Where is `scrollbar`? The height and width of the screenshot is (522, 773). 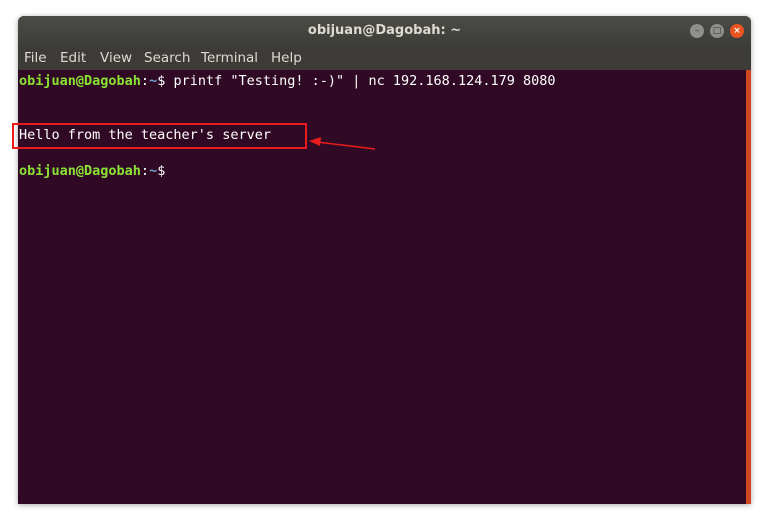 scrollbar is located at coordinates (748, 287).